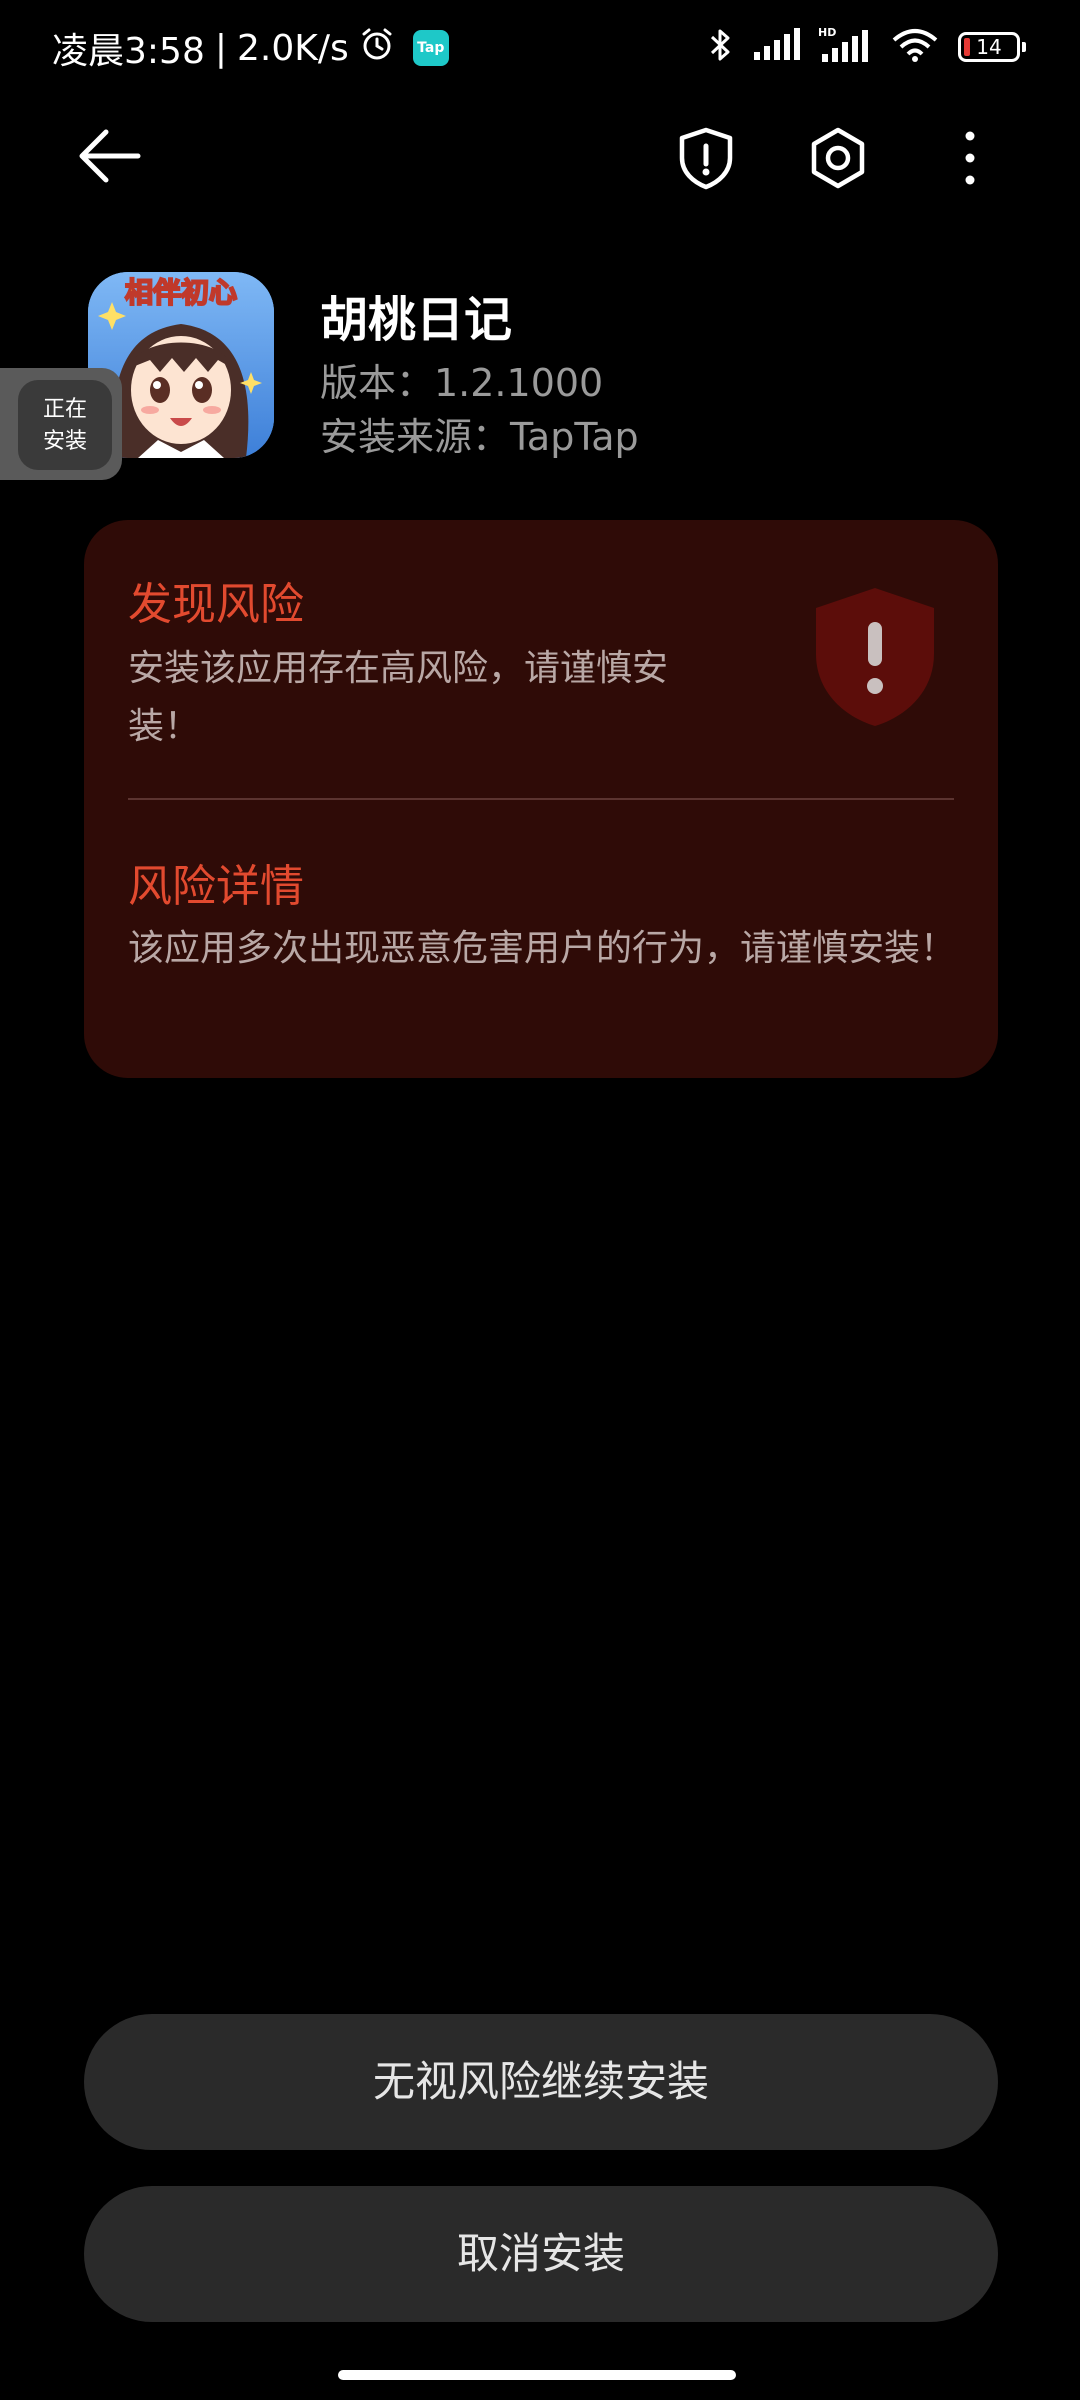 The height and width of the screenshot is (2400, 1080). I want to click on risk-shield-icon, so click(875, 657).